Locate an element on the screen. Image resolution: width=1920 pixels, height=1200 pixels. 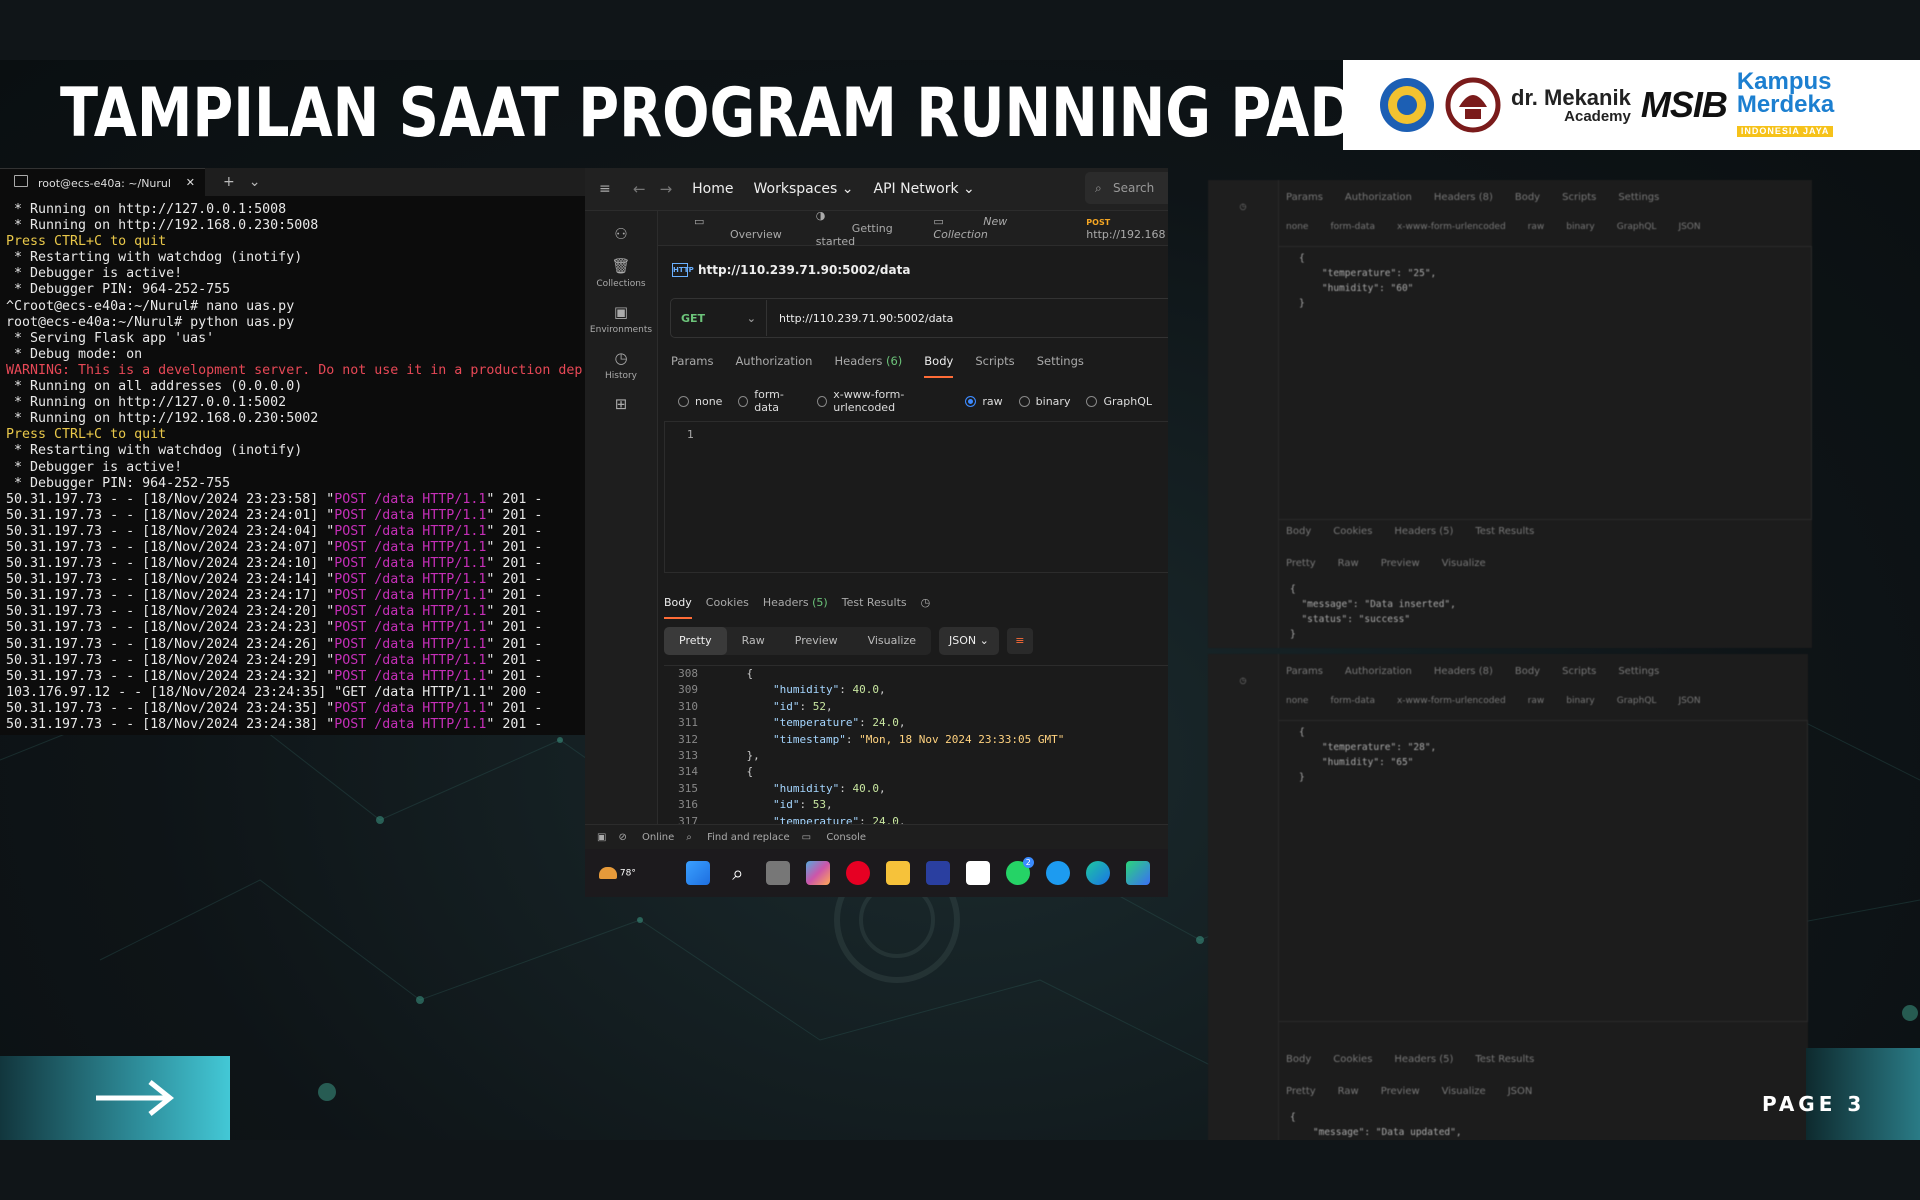
view-preview: Preview is located at coordinates (816, 641).